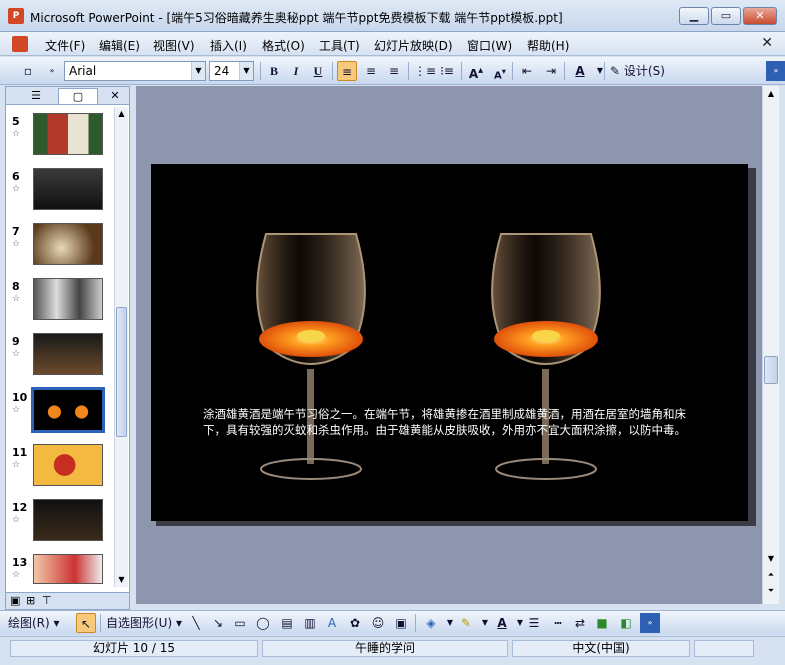 The width and height of the screenshot is (785, 665). I want to click on design-button: ✎ 设计(S), so click(637, 71).